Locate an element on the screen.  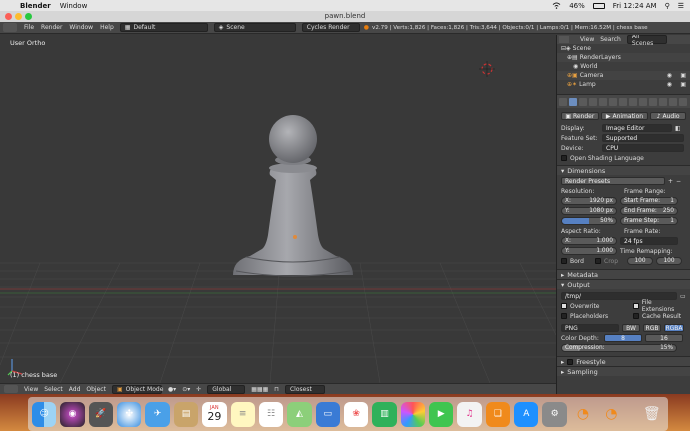
tab-editor-icon is located at coordinates (563, 101).